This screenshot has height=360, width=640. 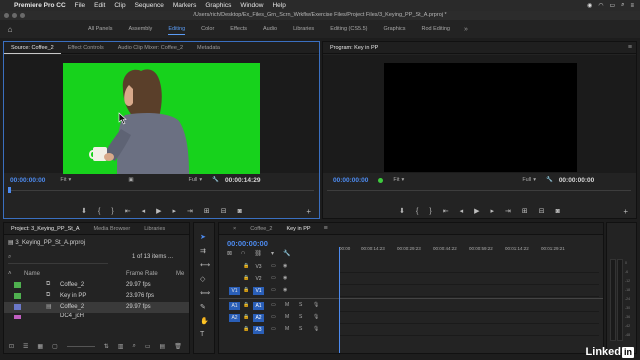 What do you see at coordinates (402, 211) in the screenshot?
I see `program-add-marker-icon: ⬇` at bounding box center [402, 211].